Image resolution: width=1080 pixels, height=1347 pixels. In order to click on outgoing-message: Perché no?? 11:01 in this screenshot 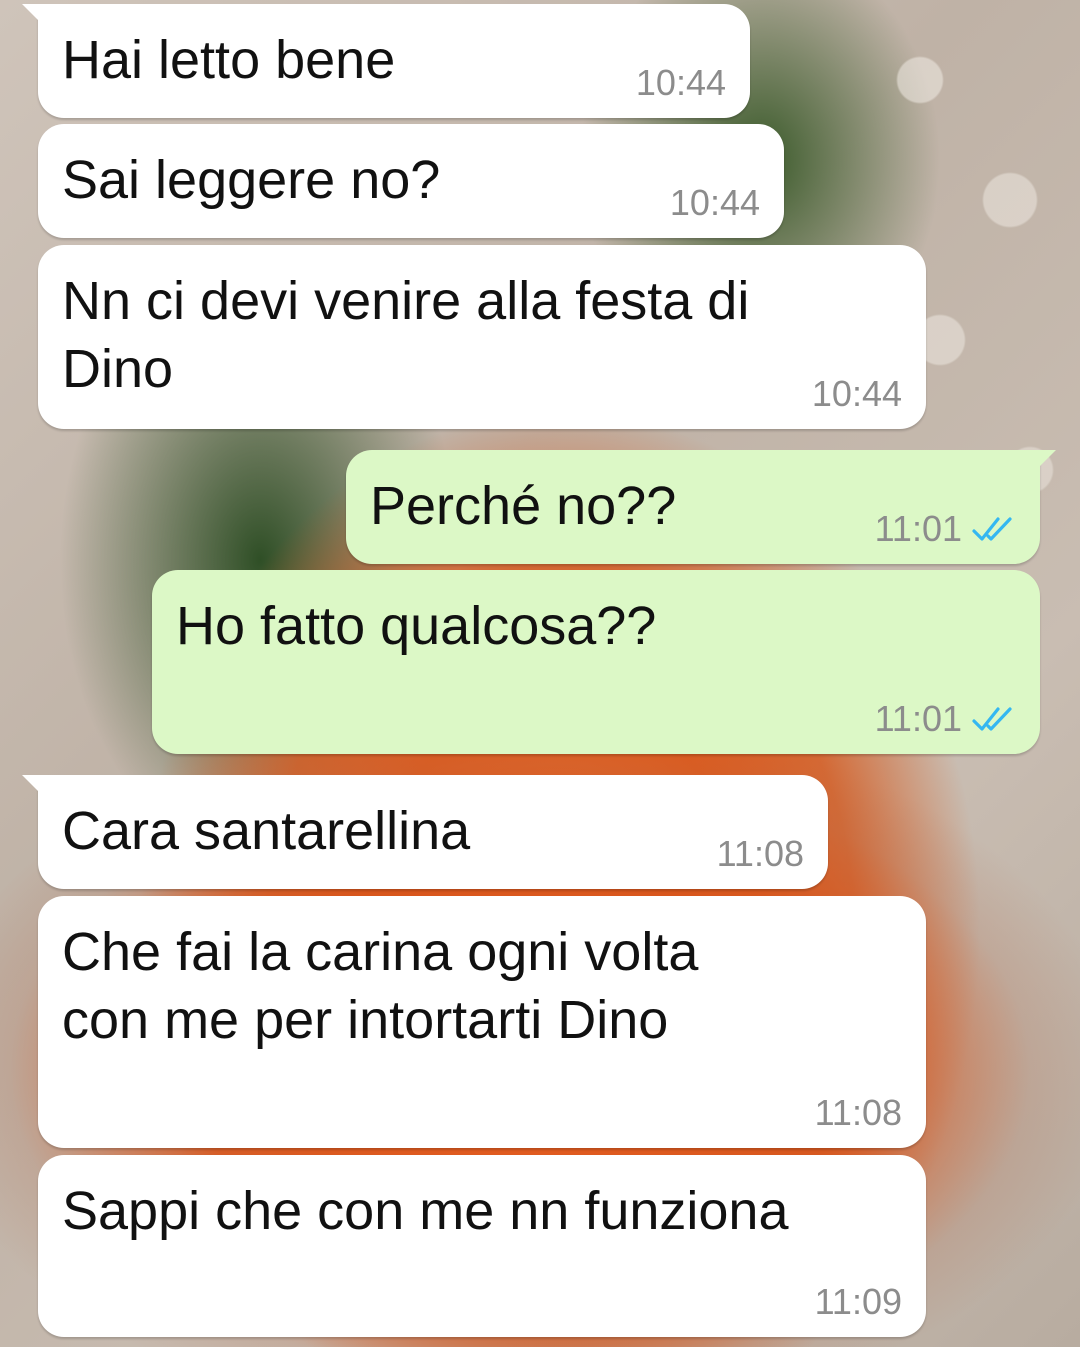, I will do `click(701, 507)`.